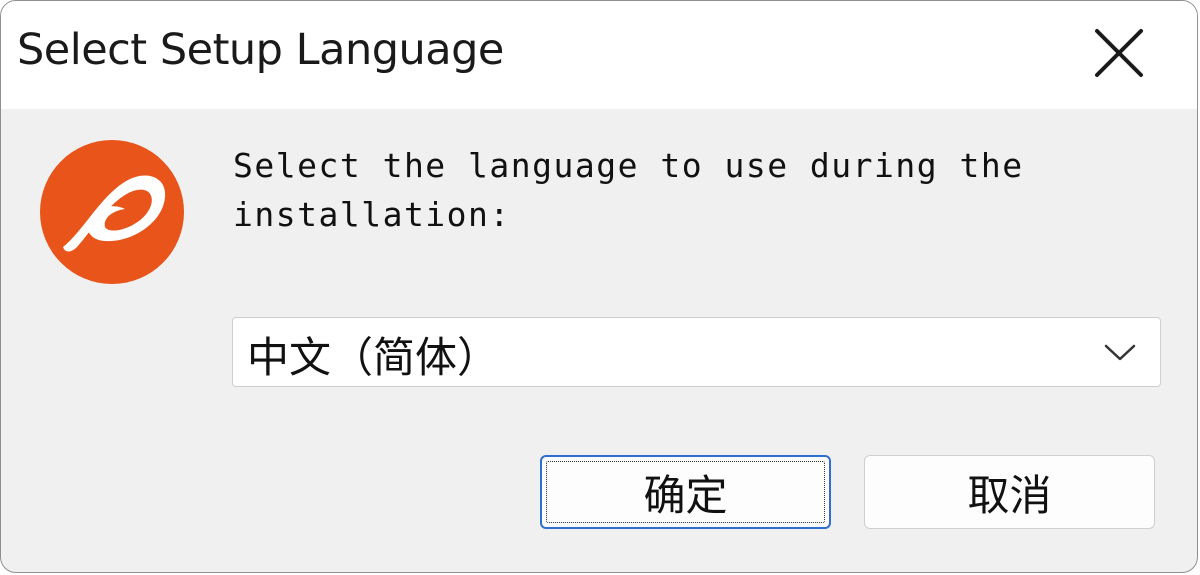 This screenshot has width=1200, height=575. I want to click on window-title: Select Setup Language, so click(260, 50).